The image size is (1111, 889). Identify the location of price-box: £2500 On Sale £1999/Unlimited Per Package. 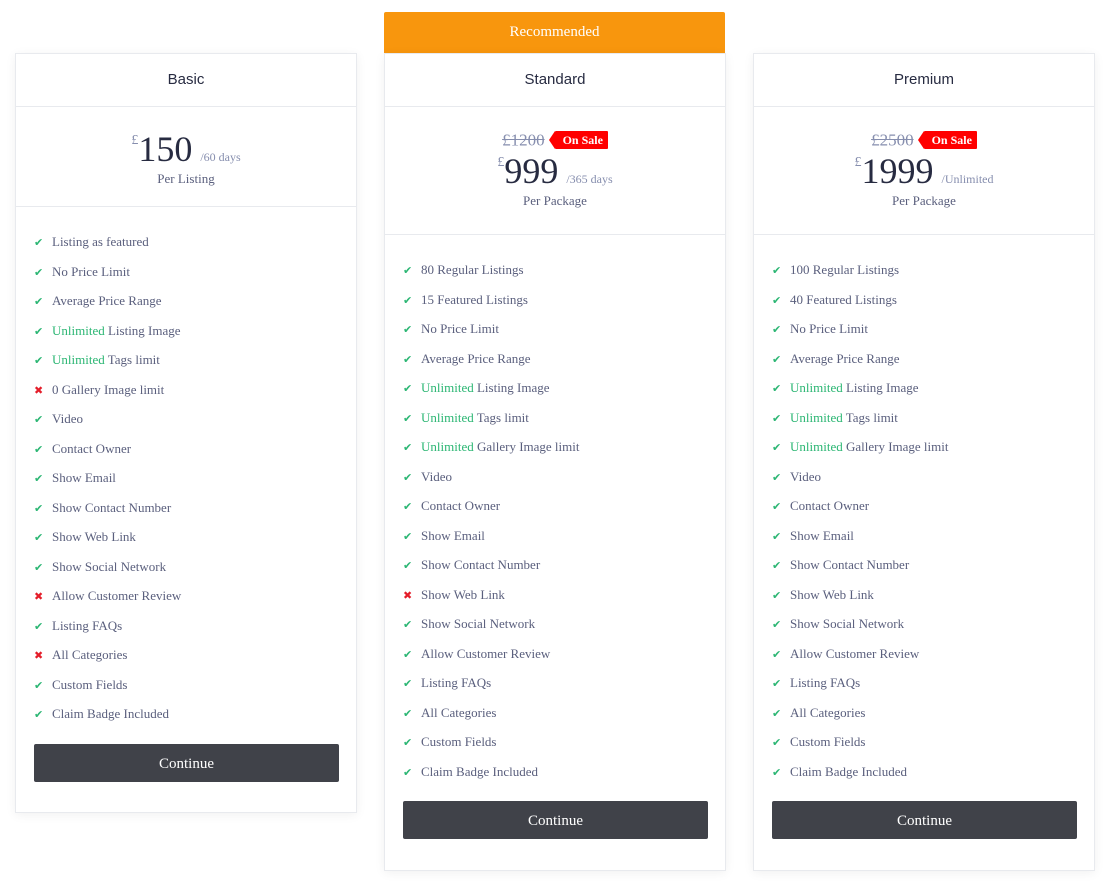
(924, 171).